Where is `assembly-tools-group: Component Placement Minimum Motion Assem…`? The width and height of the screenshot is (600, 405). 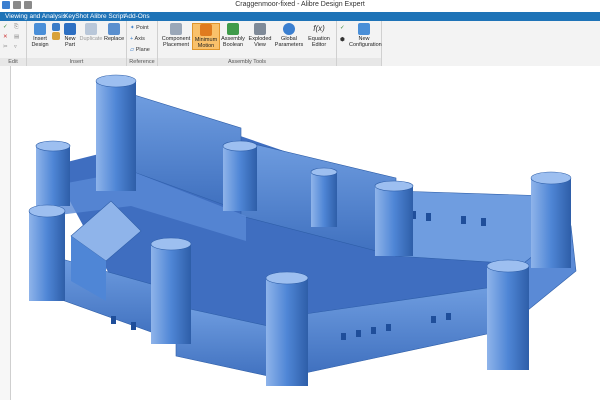 assembly-tools-group: Component Placement Minimum Motion Assem… is located at coordinates (247, 43).